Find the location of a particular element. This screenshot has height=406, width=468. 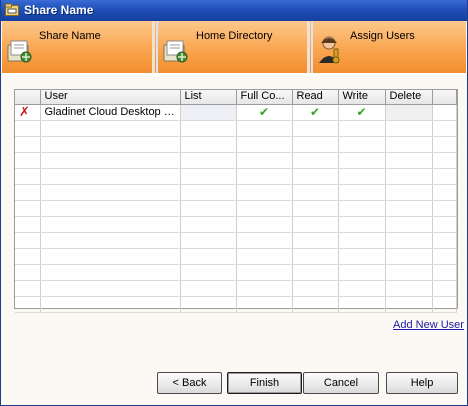

back-button: < Back is located at coordinates (189, 383).